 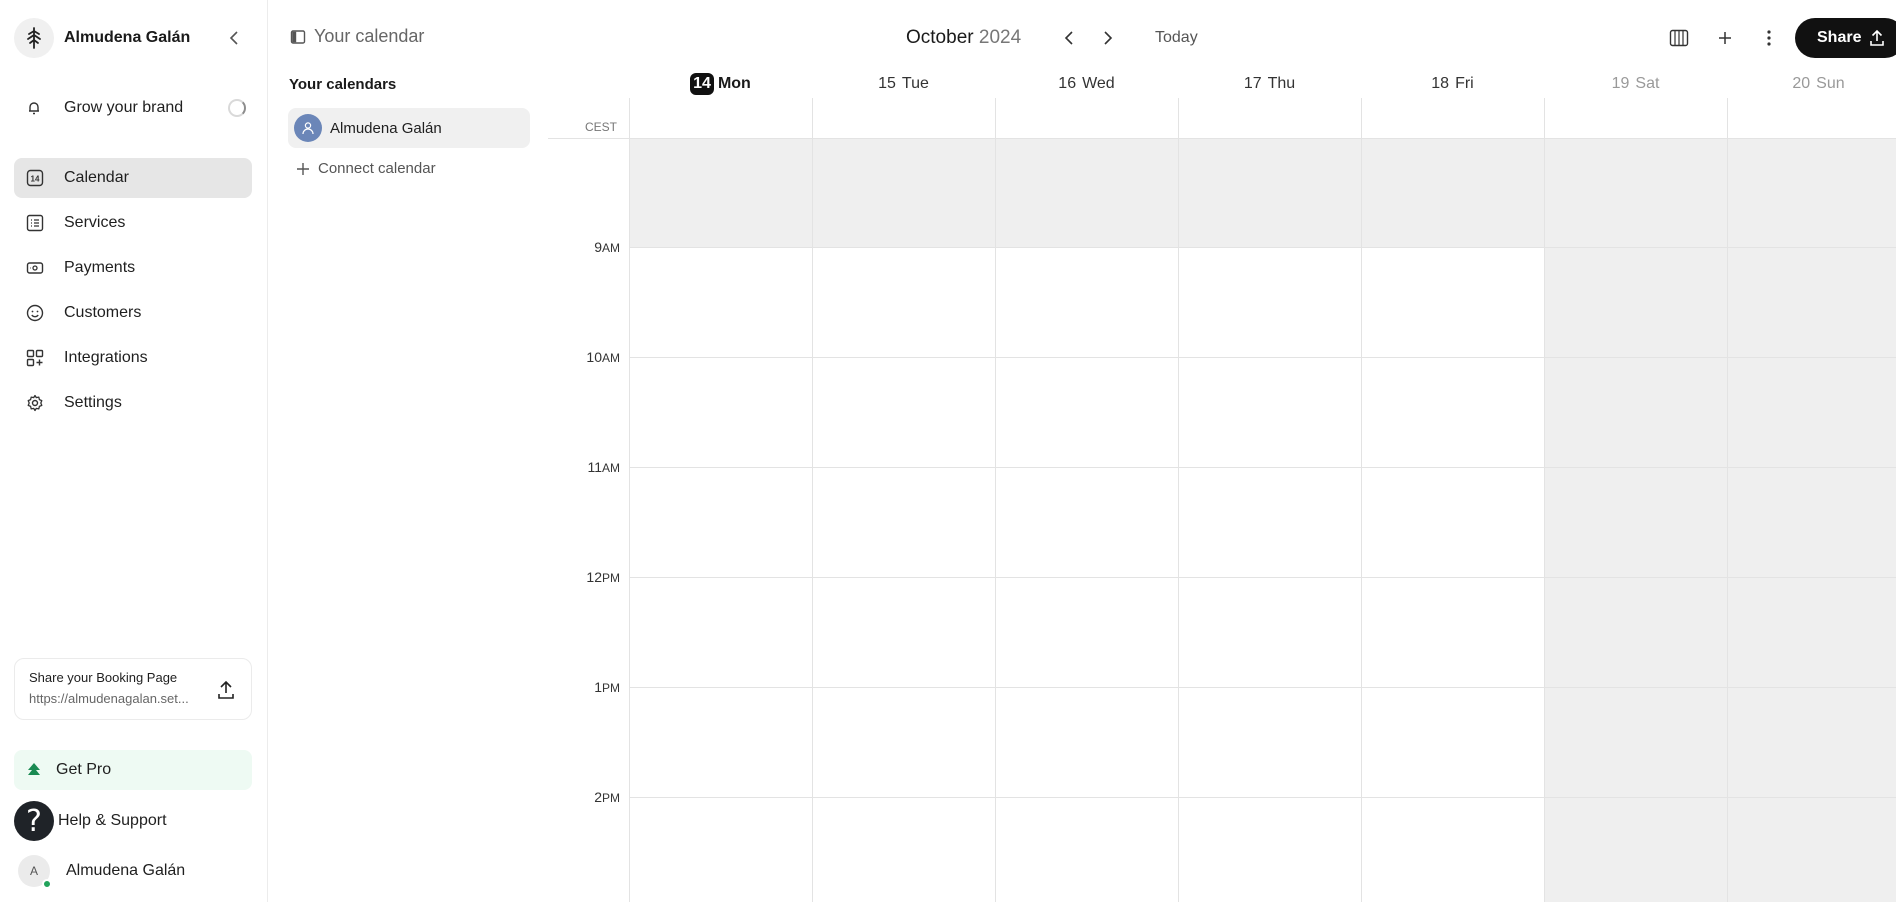 What do you see at coordinates (1067, 83) in the screenshot?
I see `day-number: 16` at bounding box center [1067, 83].